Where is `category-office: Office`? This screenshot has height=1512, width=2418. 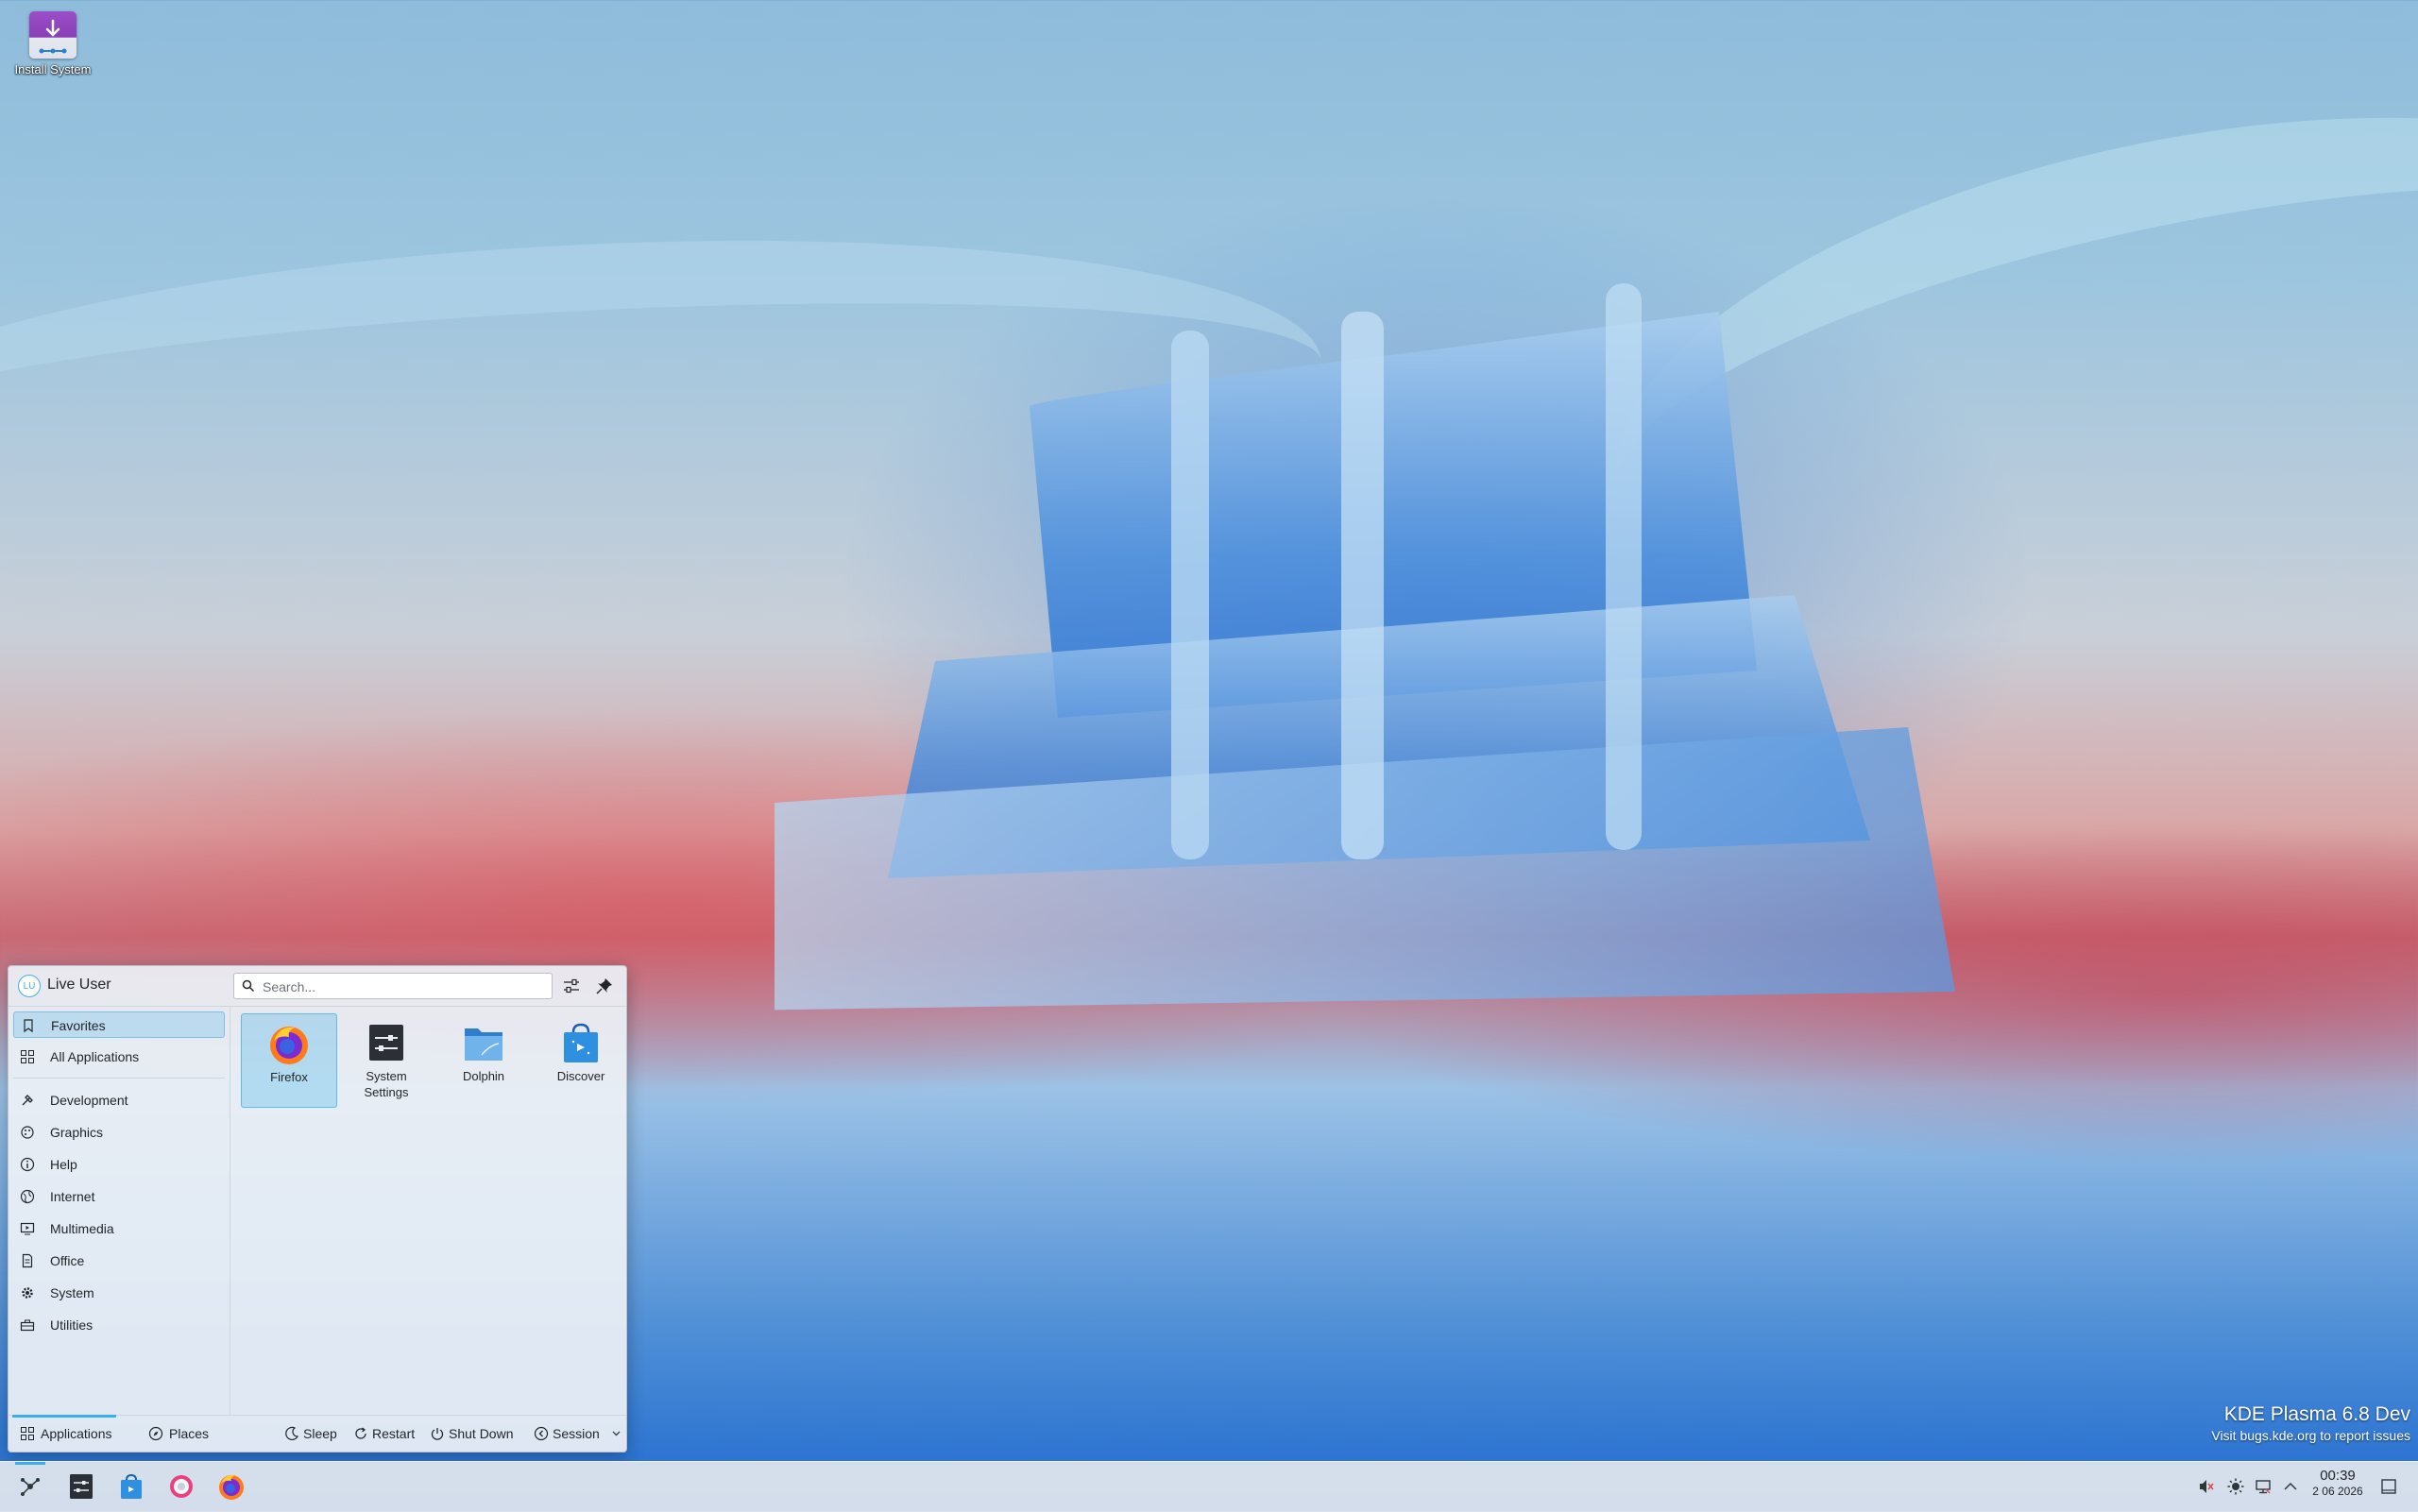 category-office: Office is located at coordinates (119, 1261).